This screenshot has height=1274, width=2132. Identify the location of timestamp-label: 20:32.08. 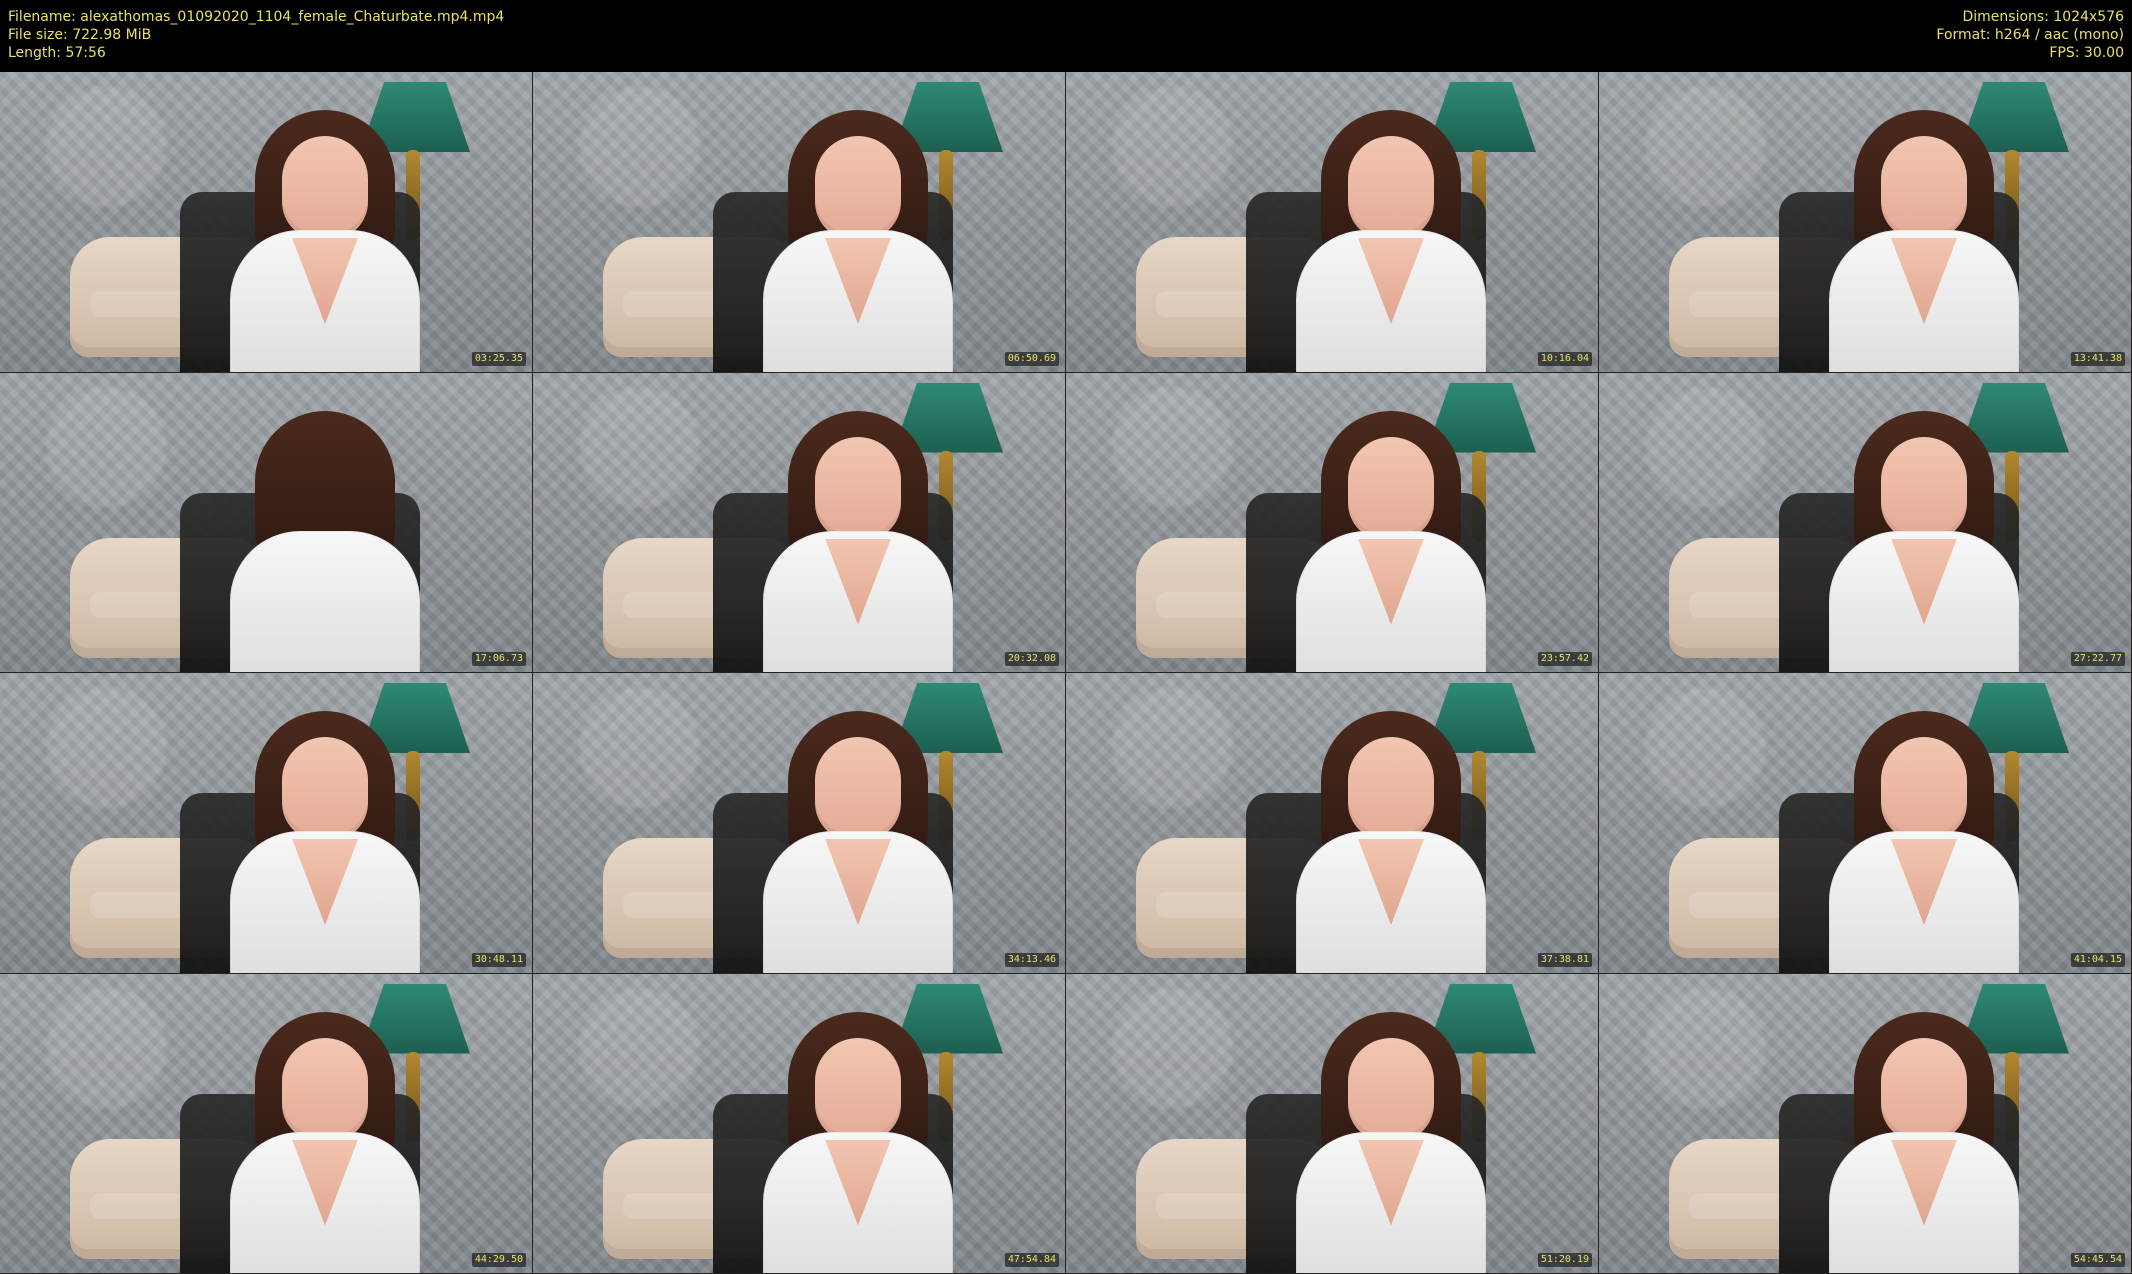
(1031, 659).